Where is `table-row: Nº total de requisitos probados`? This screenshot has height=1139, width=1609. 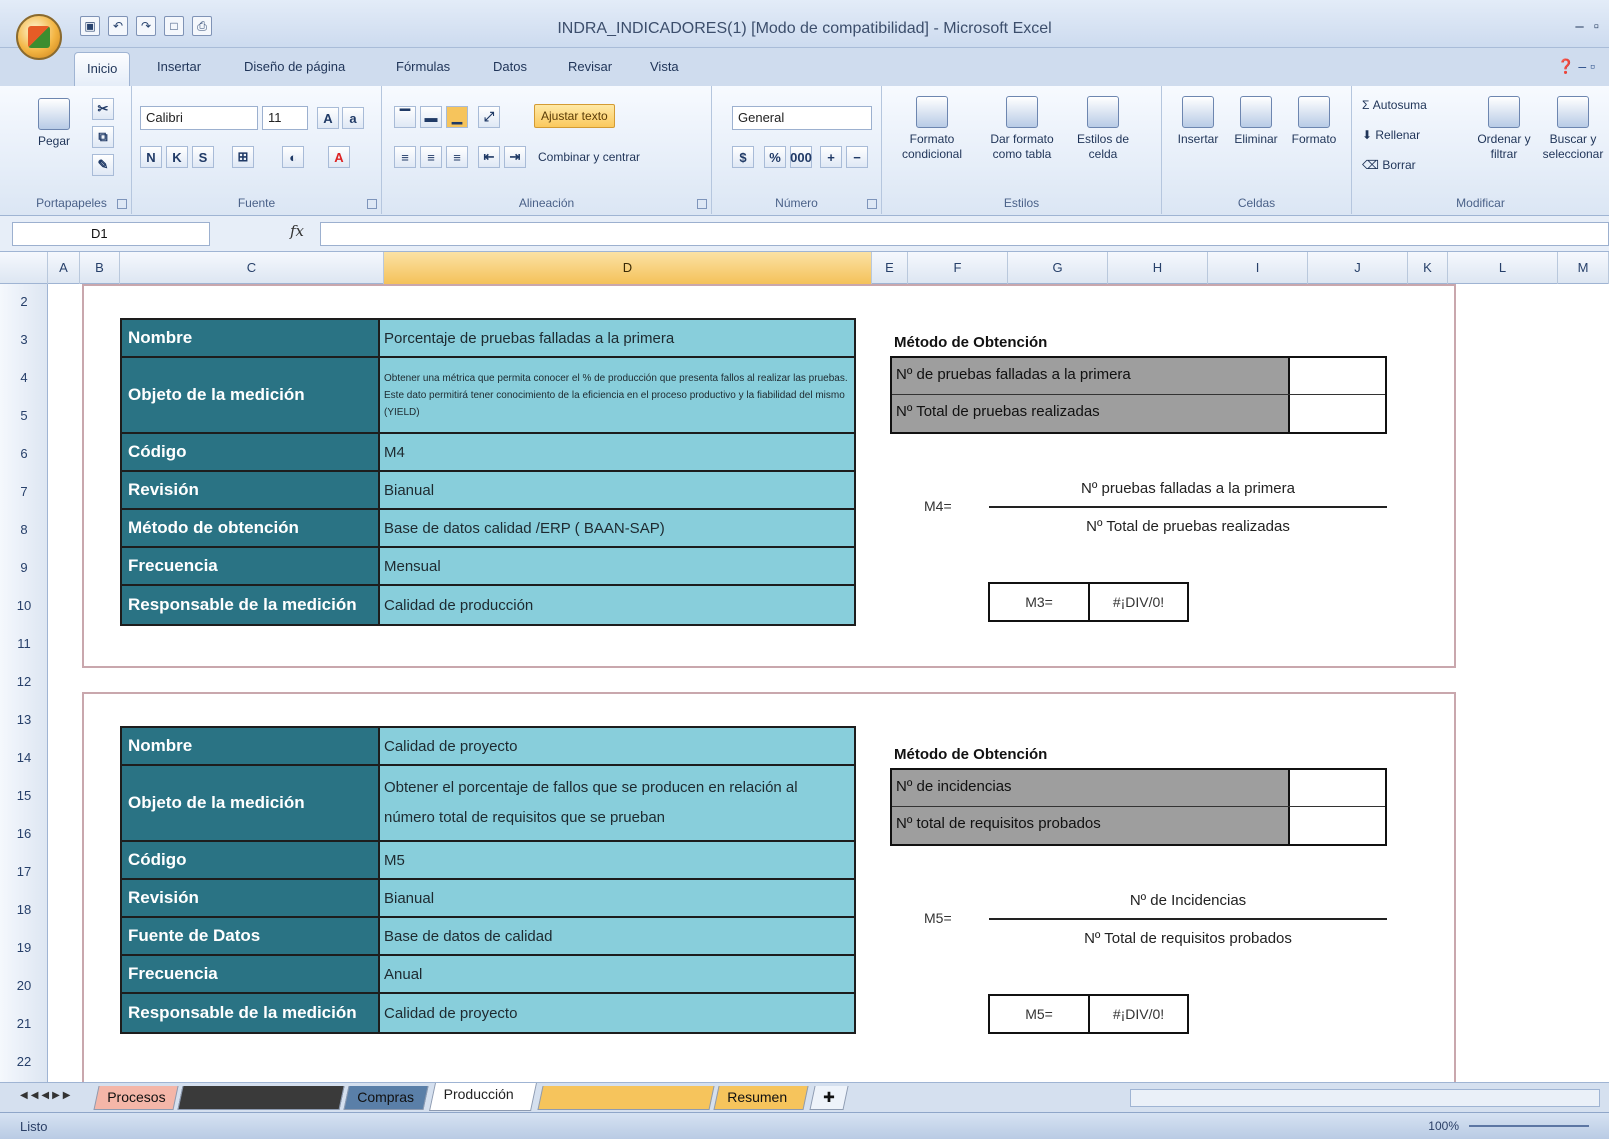
table-row: Nº total de requisitos probados is located at coordinates (1138, 825).